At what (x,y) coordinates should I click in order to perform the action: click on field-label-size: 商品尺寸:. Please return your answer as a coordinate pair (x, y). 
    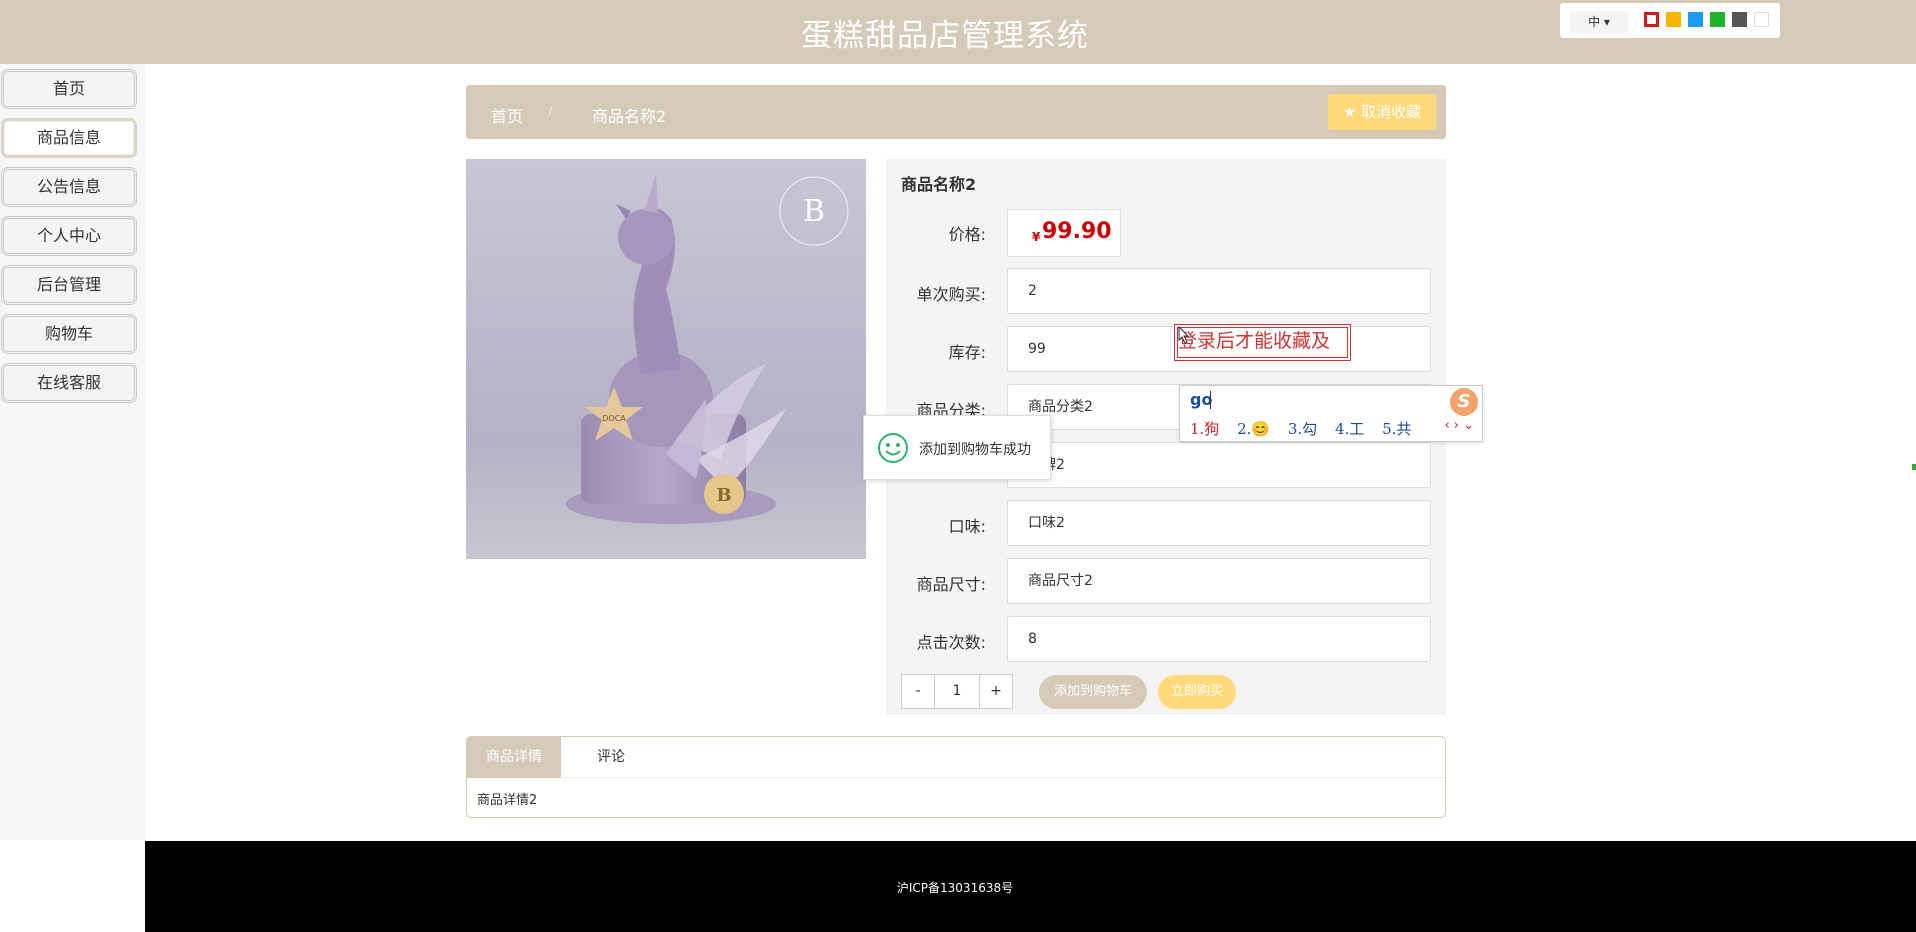
    Looking at the image, I should click on (951, 584).